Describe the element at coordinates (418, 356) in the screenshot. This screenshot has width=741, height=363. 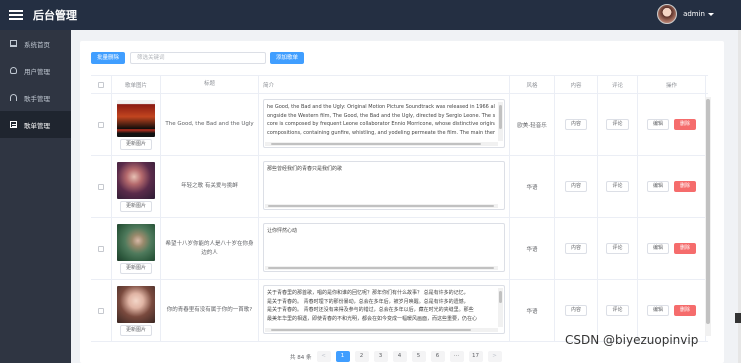
I see `page-button: 5` at that location.